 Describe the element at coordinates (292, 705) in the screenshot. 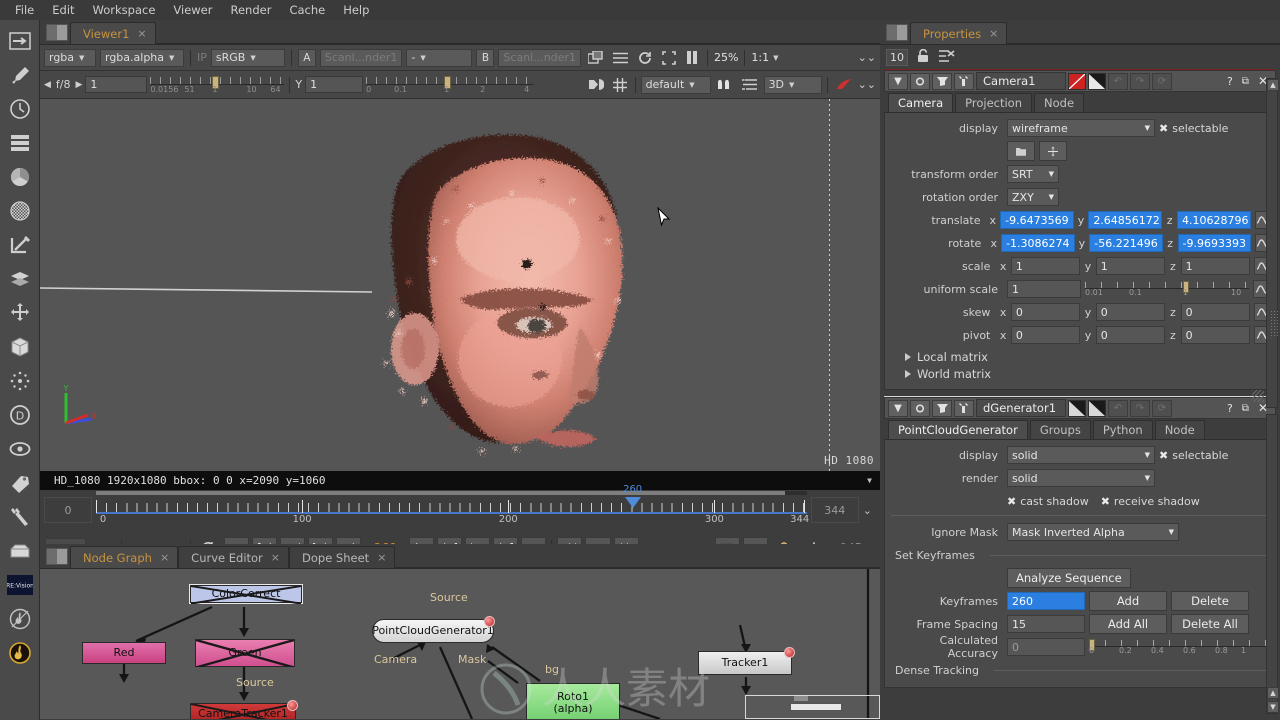

I see `error-badge-icon` at that location.